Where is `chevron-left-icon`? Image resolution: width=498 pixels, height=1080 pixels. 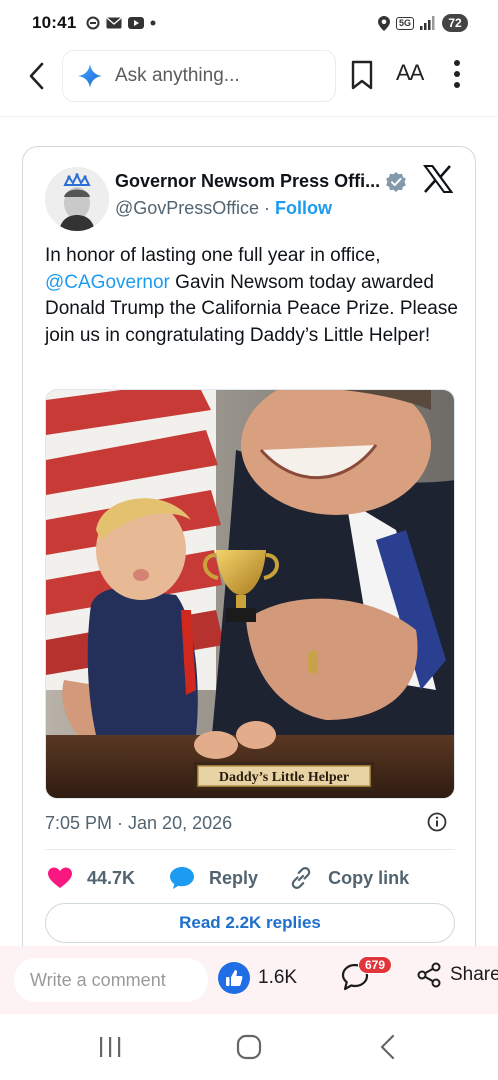 chevron-left-icon is located at coordinates (36, 76).